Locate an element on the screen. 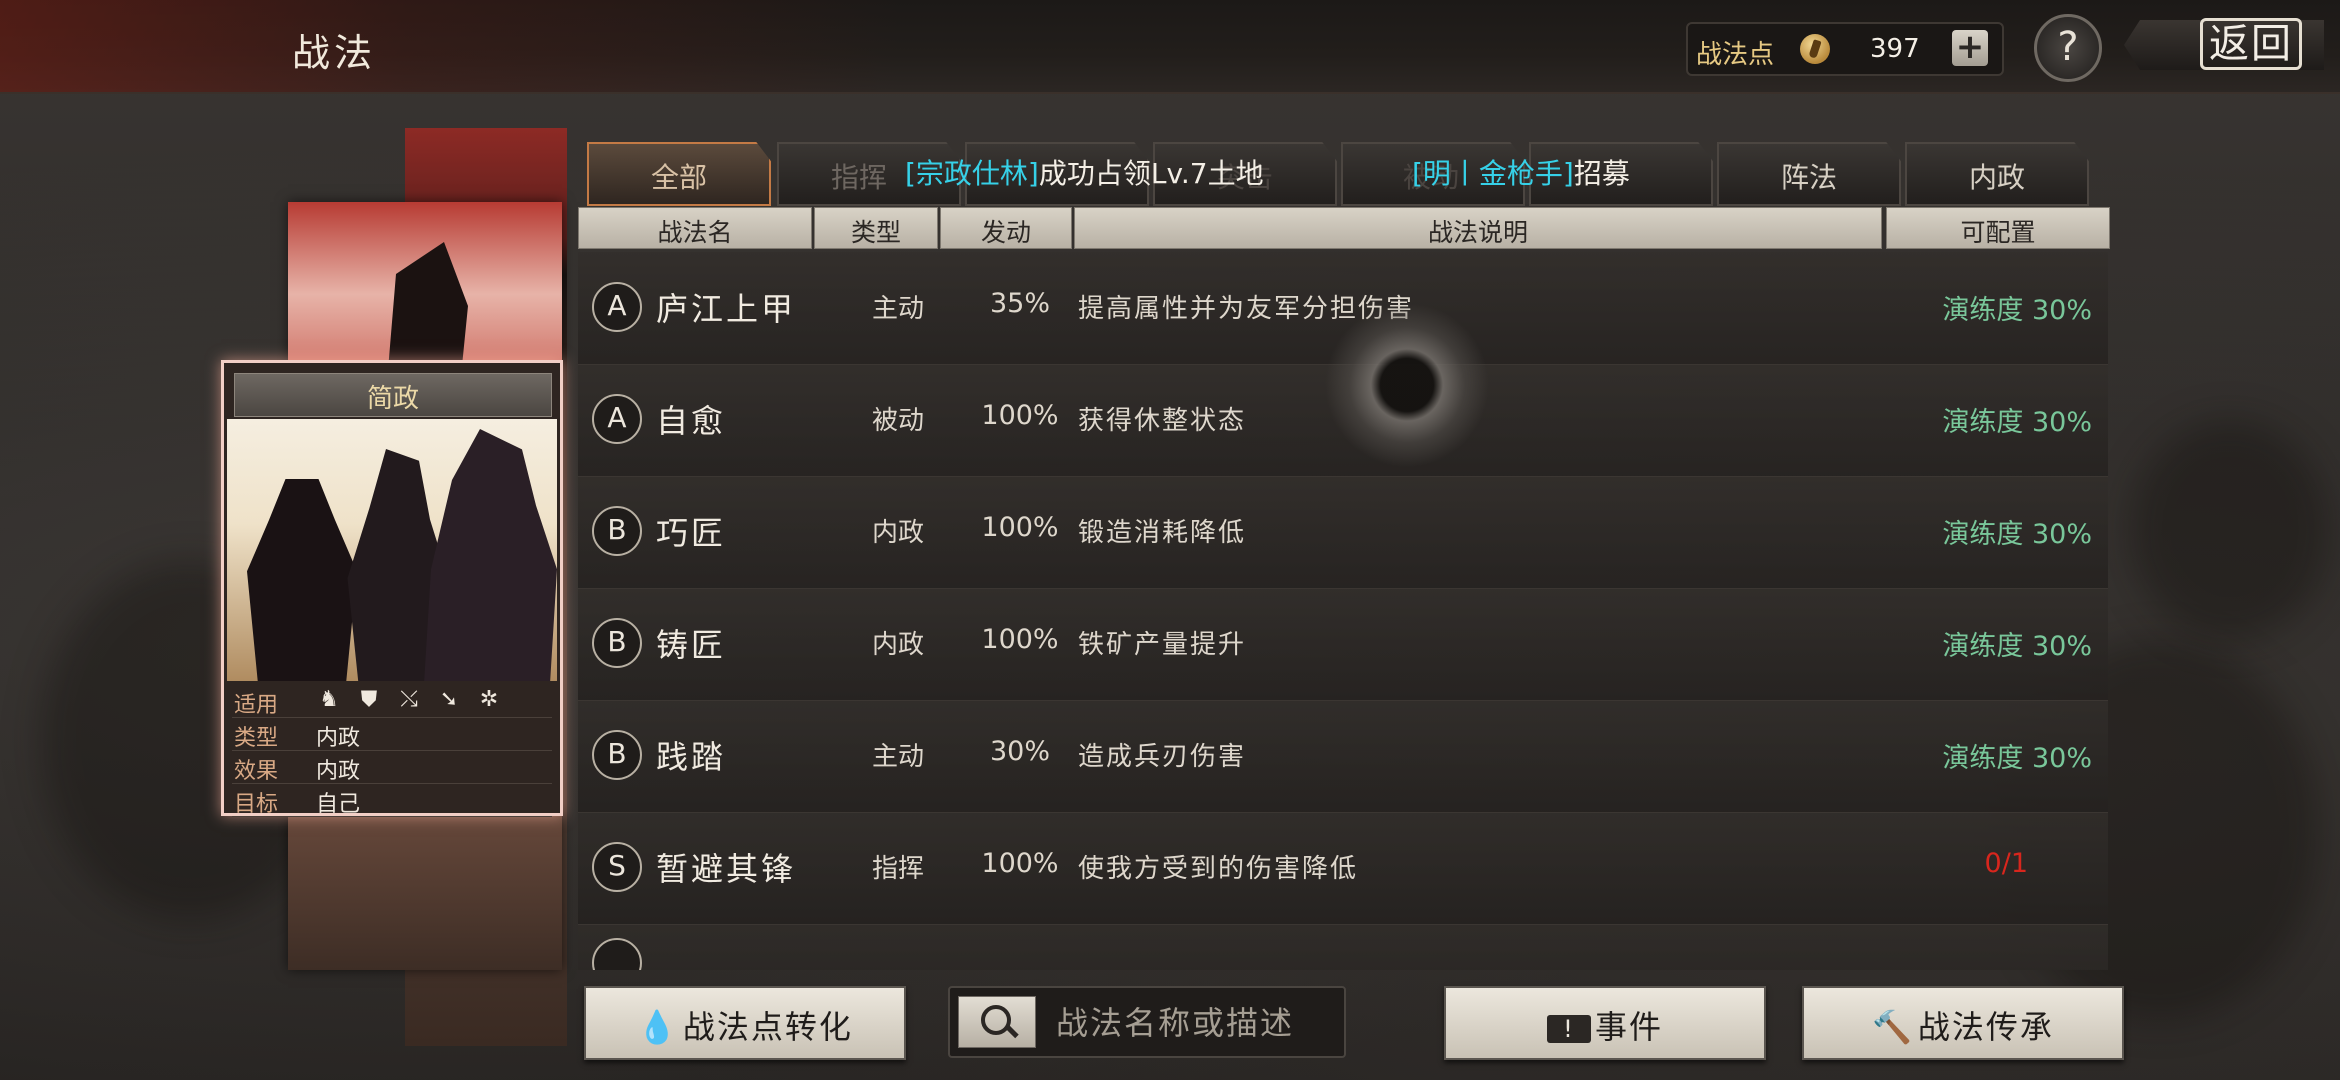 Image resolution: width=2340 pixels, height=1080 pixels. server-notice-2: [明丨金枪手]招募 is located at coordinates (1521, 172).